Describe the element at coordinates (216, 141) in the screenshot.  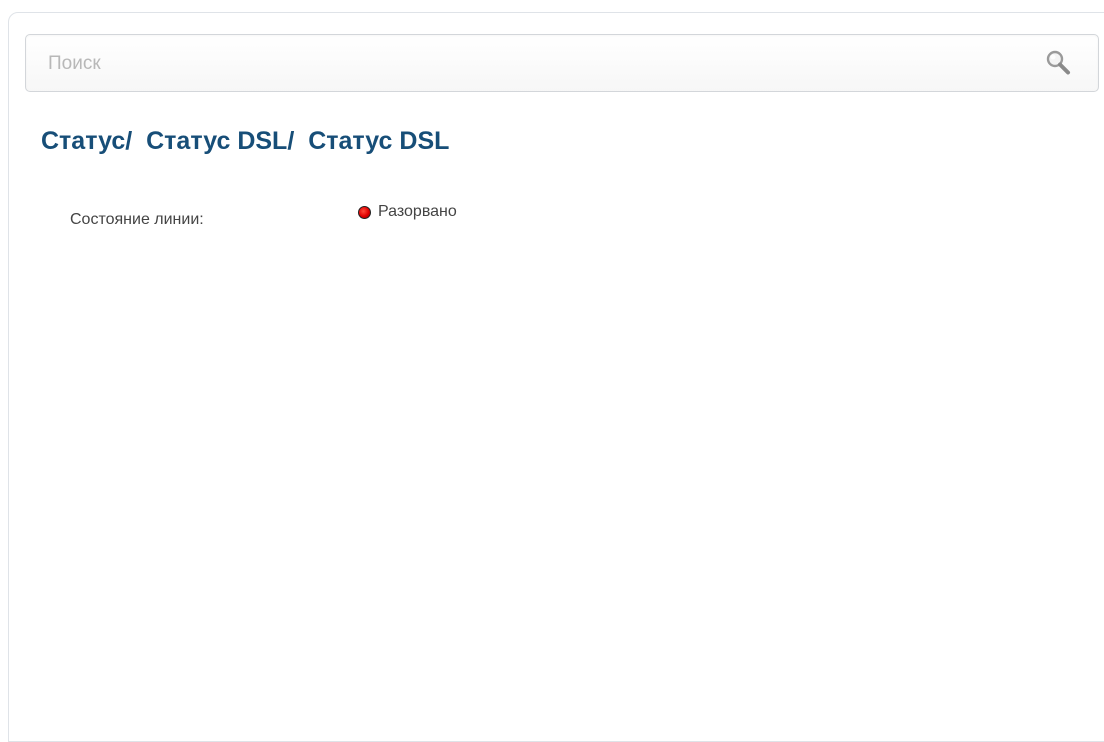
I see `breadcrumb-item-dsl-status-section: Статус DSL` at that location.